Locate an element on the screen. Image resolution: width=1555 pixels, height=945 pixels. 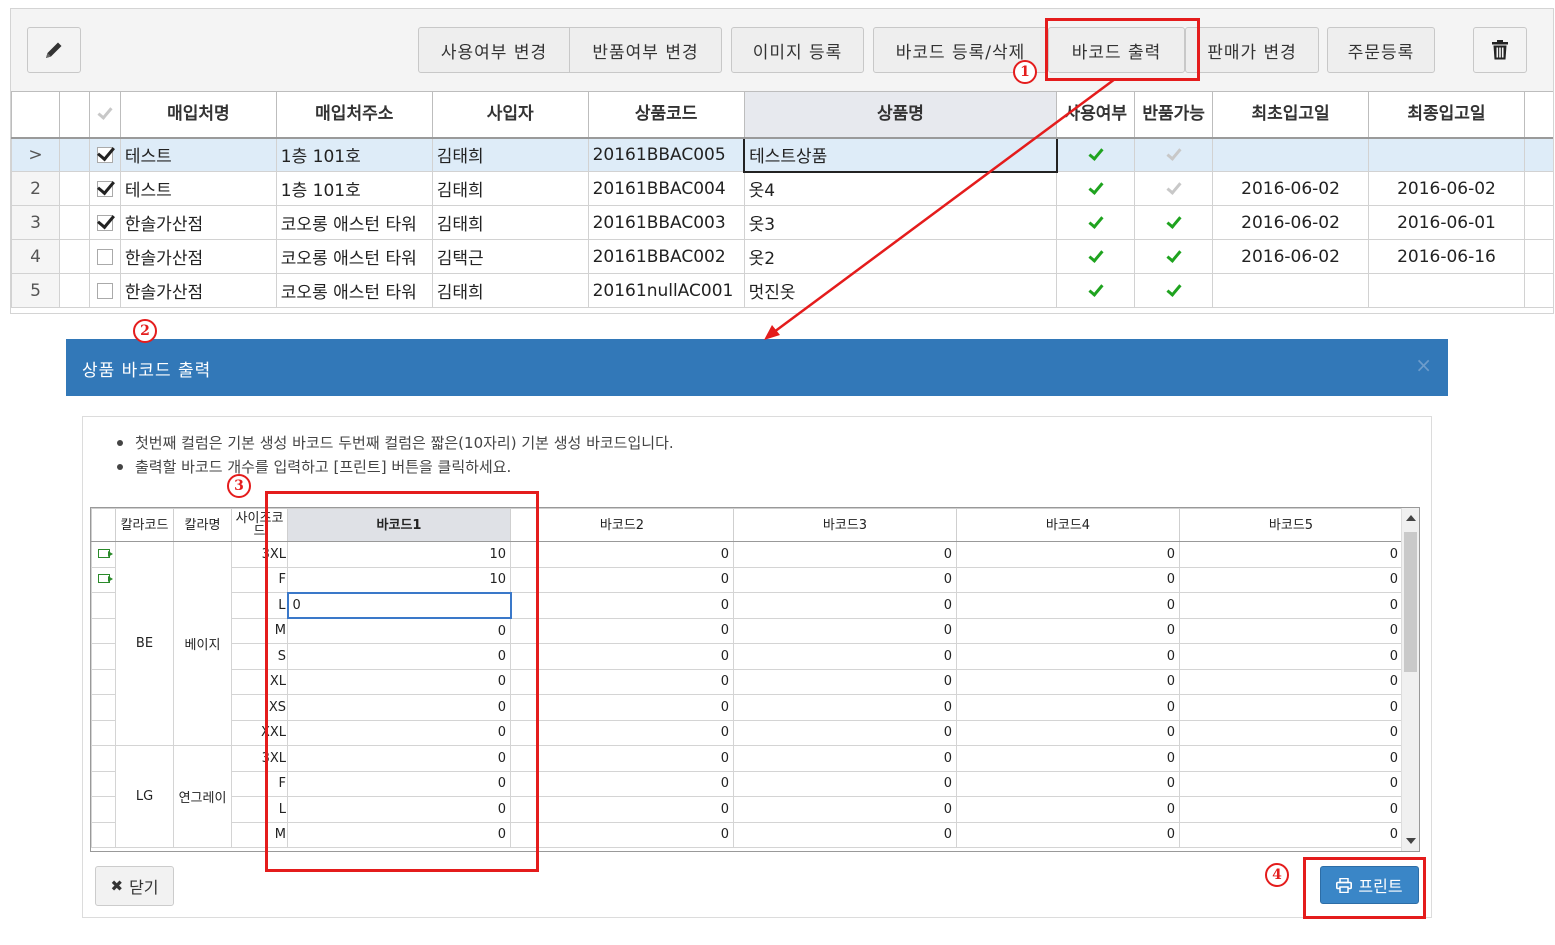
highlight-barcode1-column is located at coordinates (402, 681).